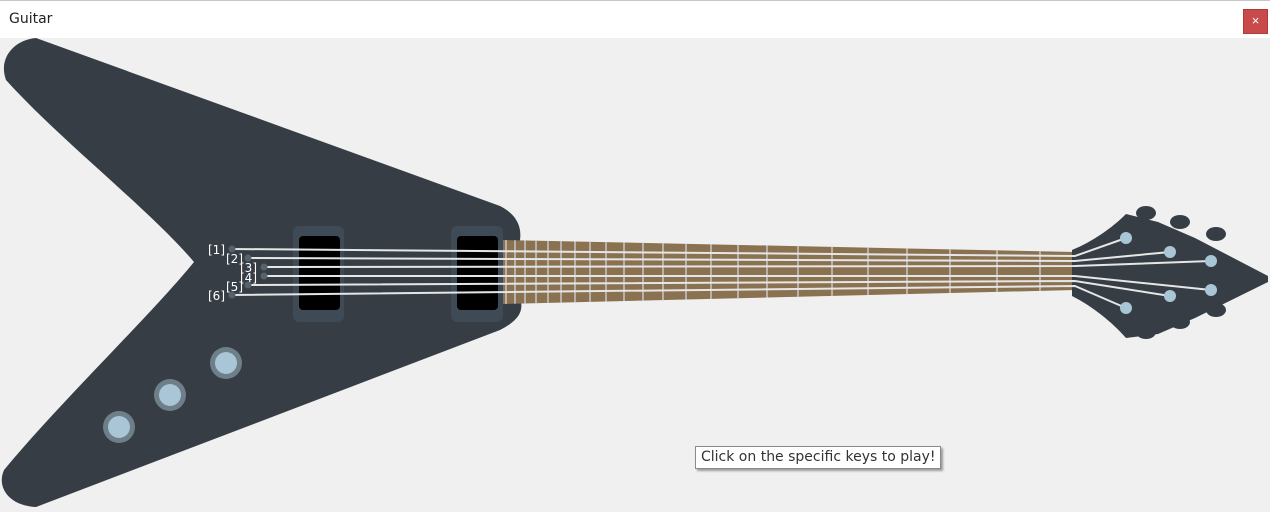  What do you see at coordinates (119, 427) in the screenshot?
I see `knob-3-cap` at bounding box center [119, 427].